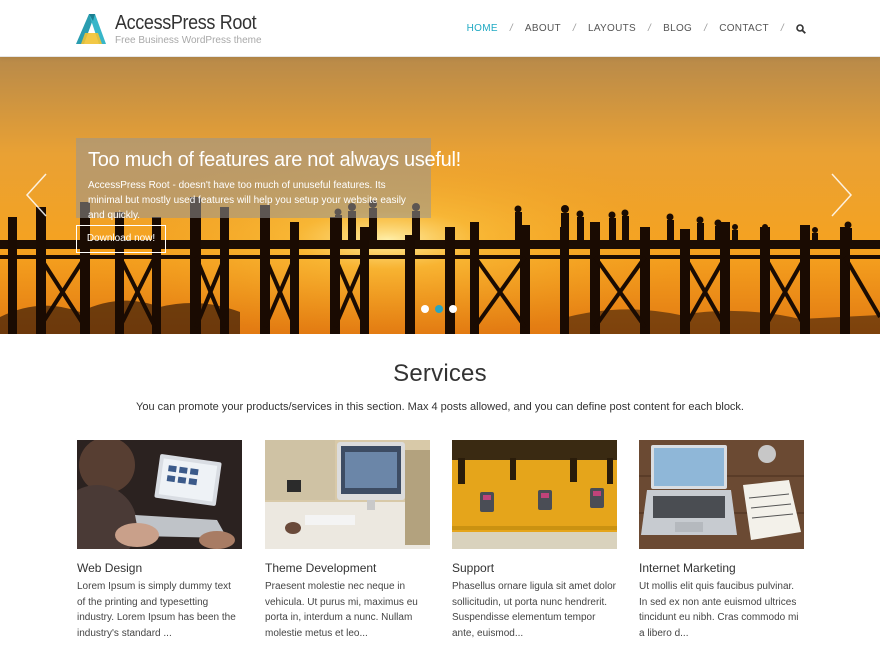 The height and width of the screenshot is (660, 880). What do you see at coordinates (482, 28) in the screenshot?
I see `nav-item-home: HOME` at bounding box center [482, 28].